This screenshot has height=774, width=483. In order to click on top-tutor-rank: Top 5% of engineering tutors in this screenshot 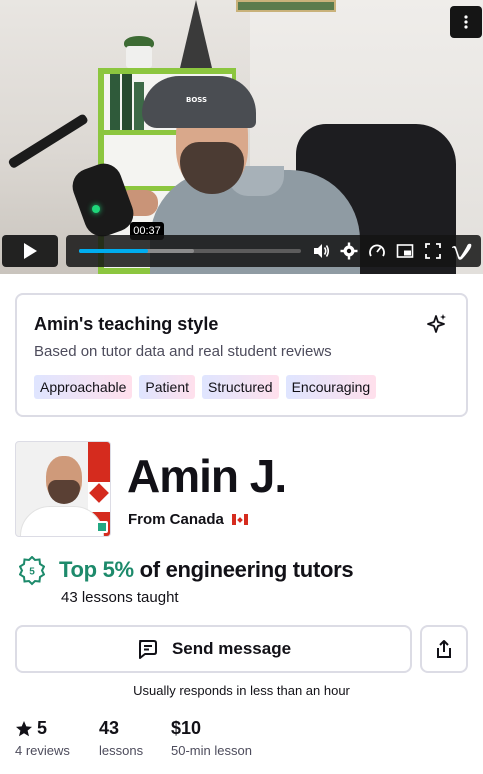, I will do `click(206, 570)`.